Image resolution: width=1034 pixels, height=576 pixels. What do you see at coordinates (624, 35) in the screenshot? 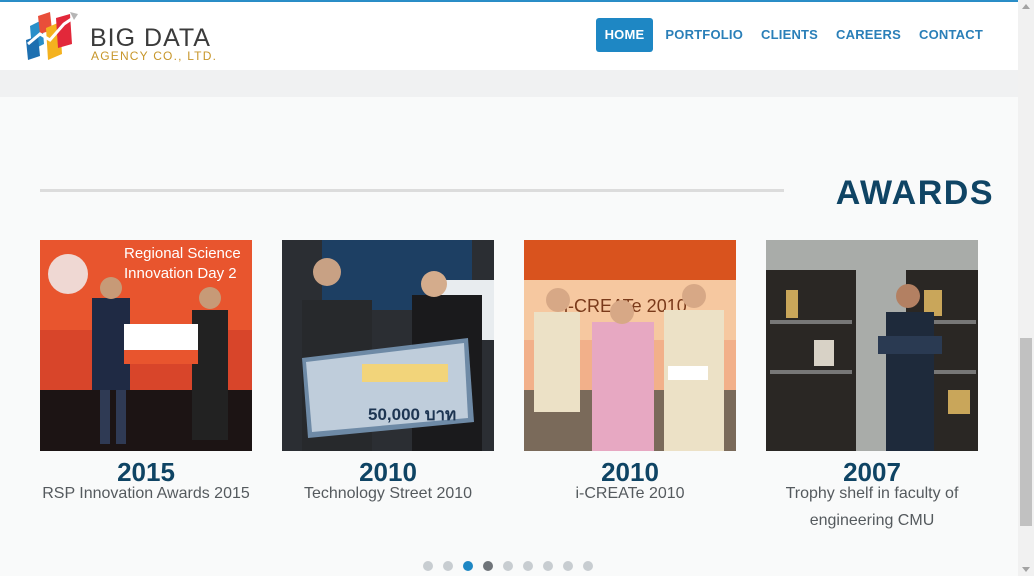
I see `nav-home: HOME` at bounding box center [624, 35].